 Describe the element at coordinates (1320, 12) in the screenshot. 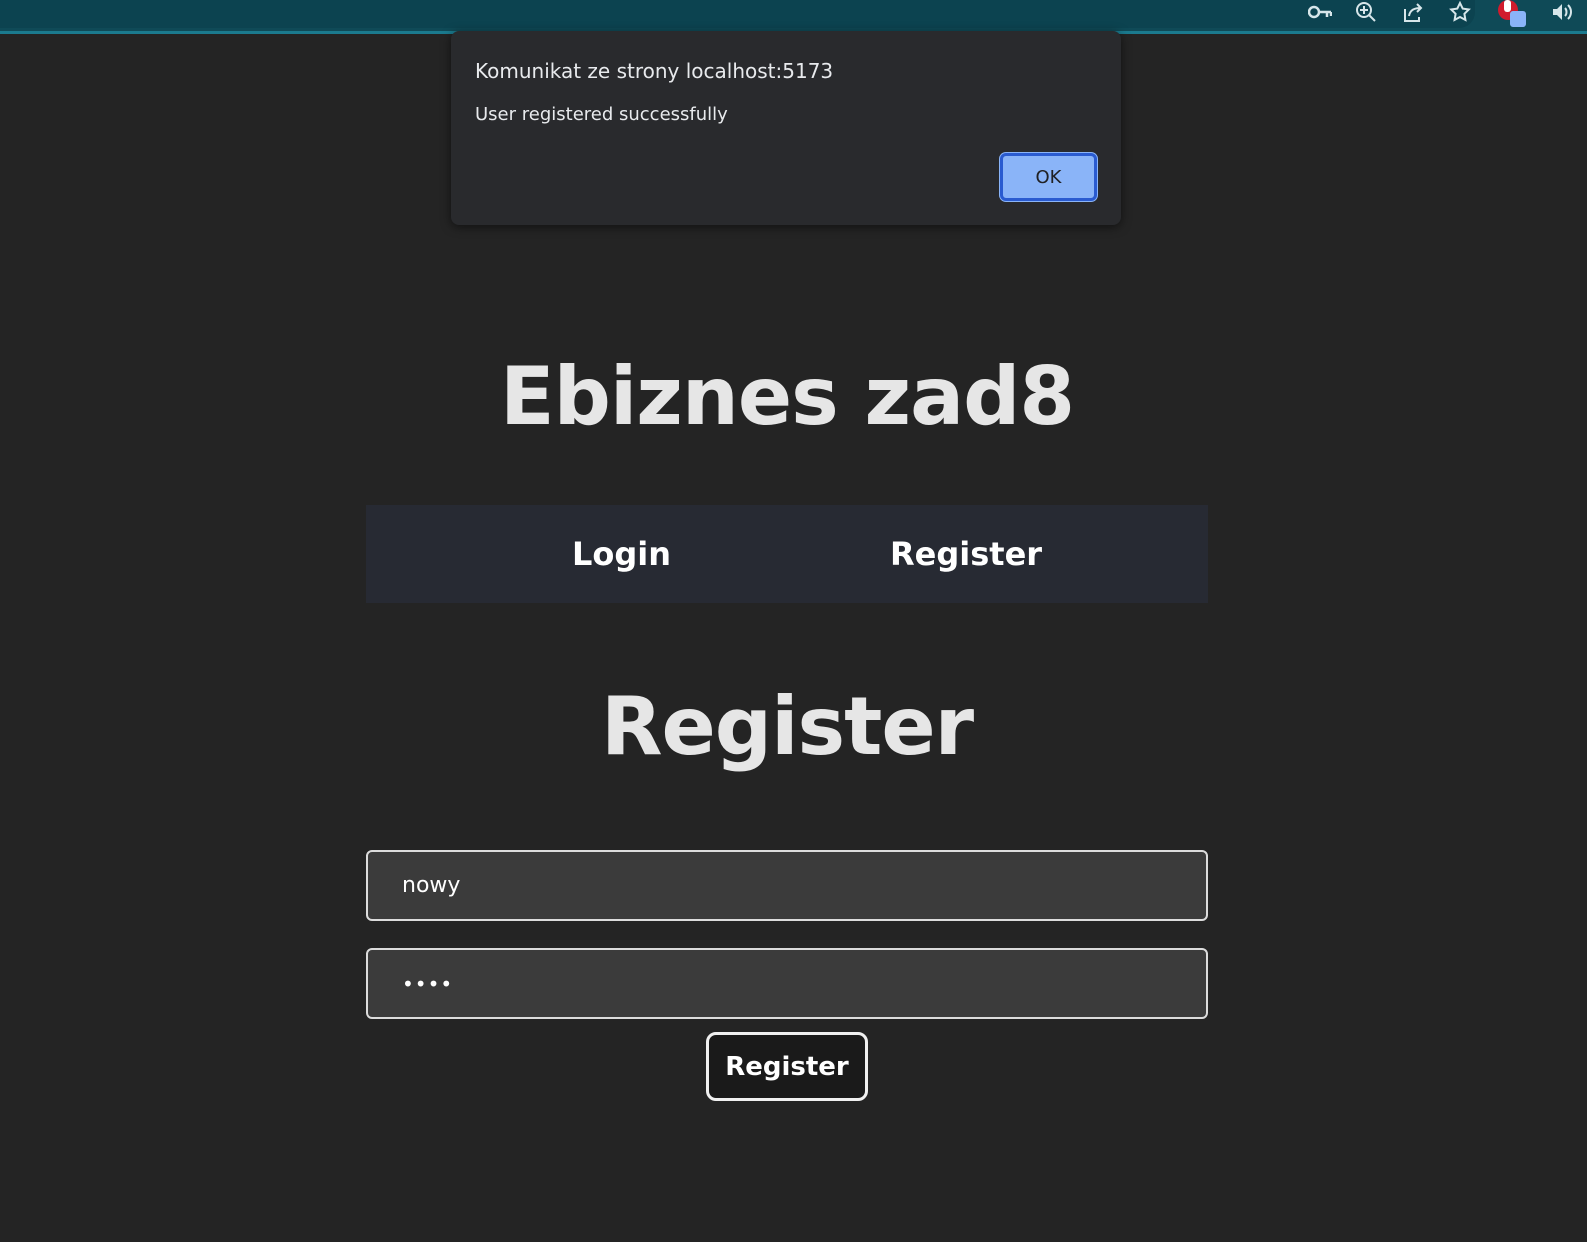

I see `key-icon` at that location.